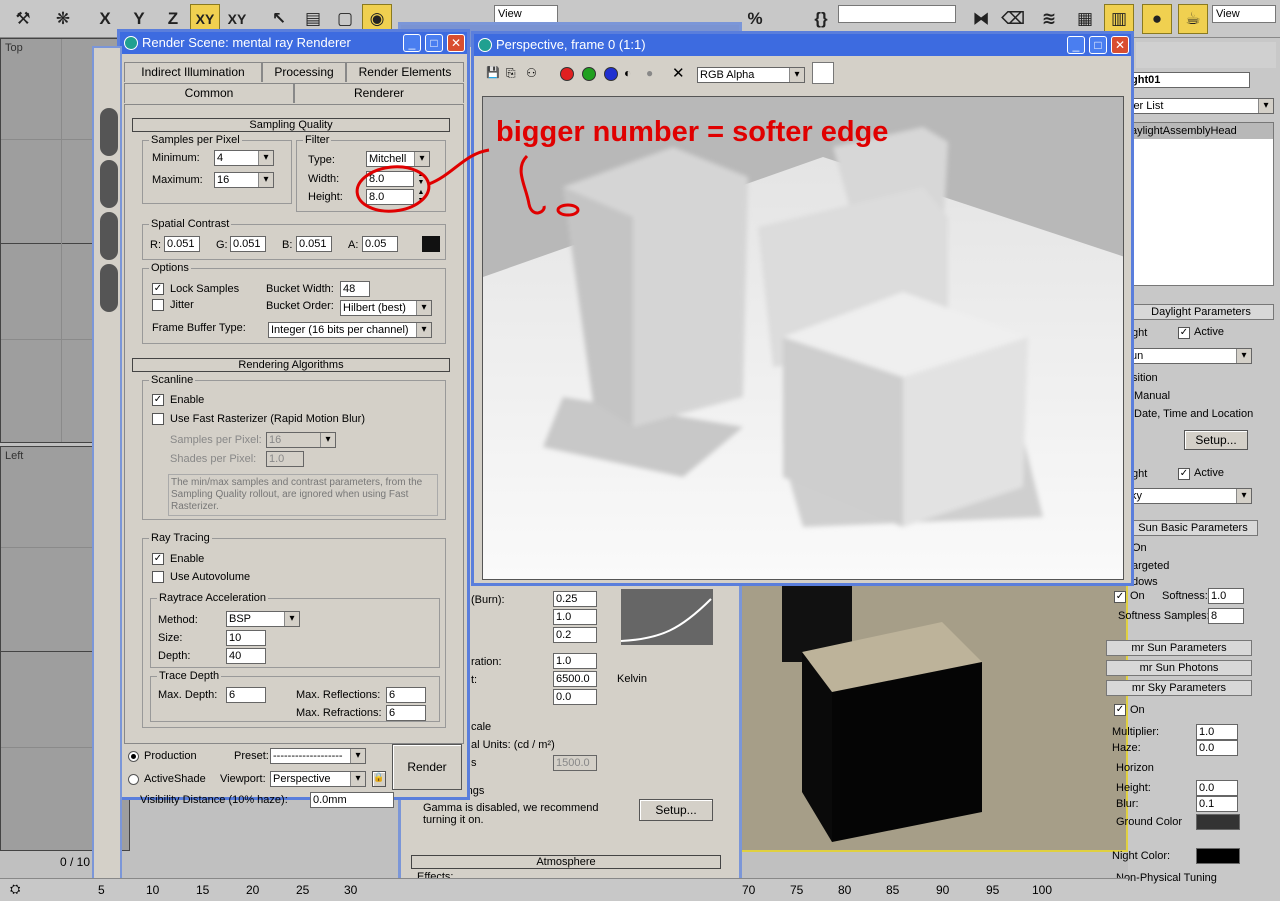 Image resolution: width=1280 pixels, height=901 pixels. What do you see at coordinates (301, 440) in the screenshot?
I see `raster-samples-dropdown: 16` at bounding box center [301, 440].